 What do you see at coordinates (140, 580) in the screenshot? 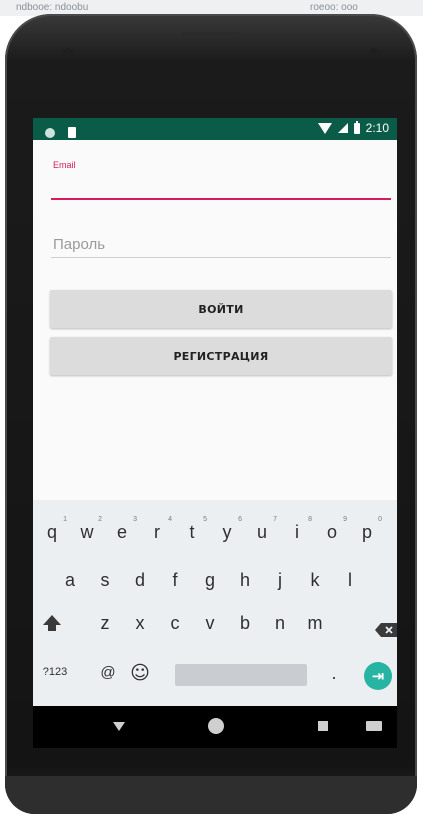
I see `key-d: d` at bounding box center [140, 580].